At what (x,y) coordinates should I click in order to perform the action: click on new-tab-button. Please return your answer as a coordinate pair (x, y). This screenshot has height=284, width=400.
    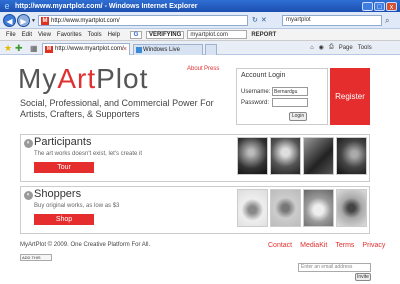
    Looking at the image, I should click on (211, 49).